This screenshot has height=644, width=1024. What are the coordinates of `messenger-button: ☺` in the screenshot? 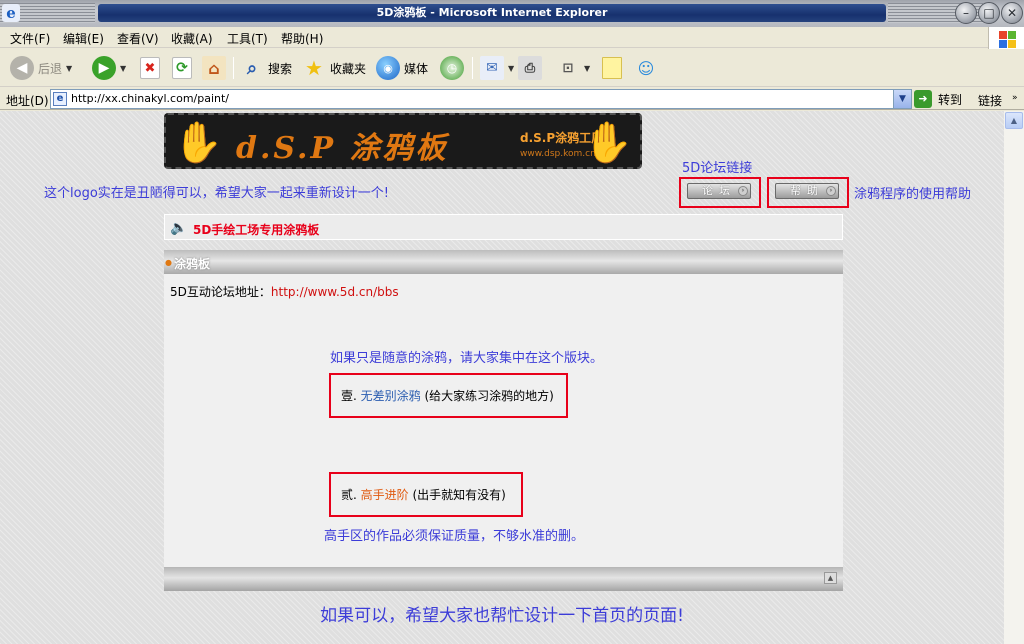 It's located at (646, 68).